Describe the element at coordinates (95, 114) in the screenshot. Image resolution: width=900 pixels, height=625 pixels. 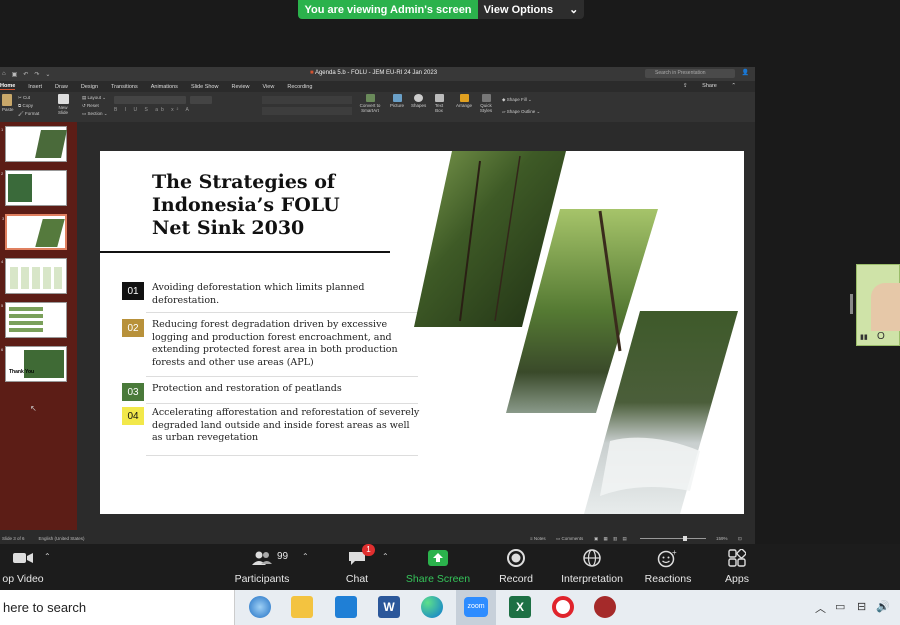
I see `section-button: ▭ Section ⌄` at that location.